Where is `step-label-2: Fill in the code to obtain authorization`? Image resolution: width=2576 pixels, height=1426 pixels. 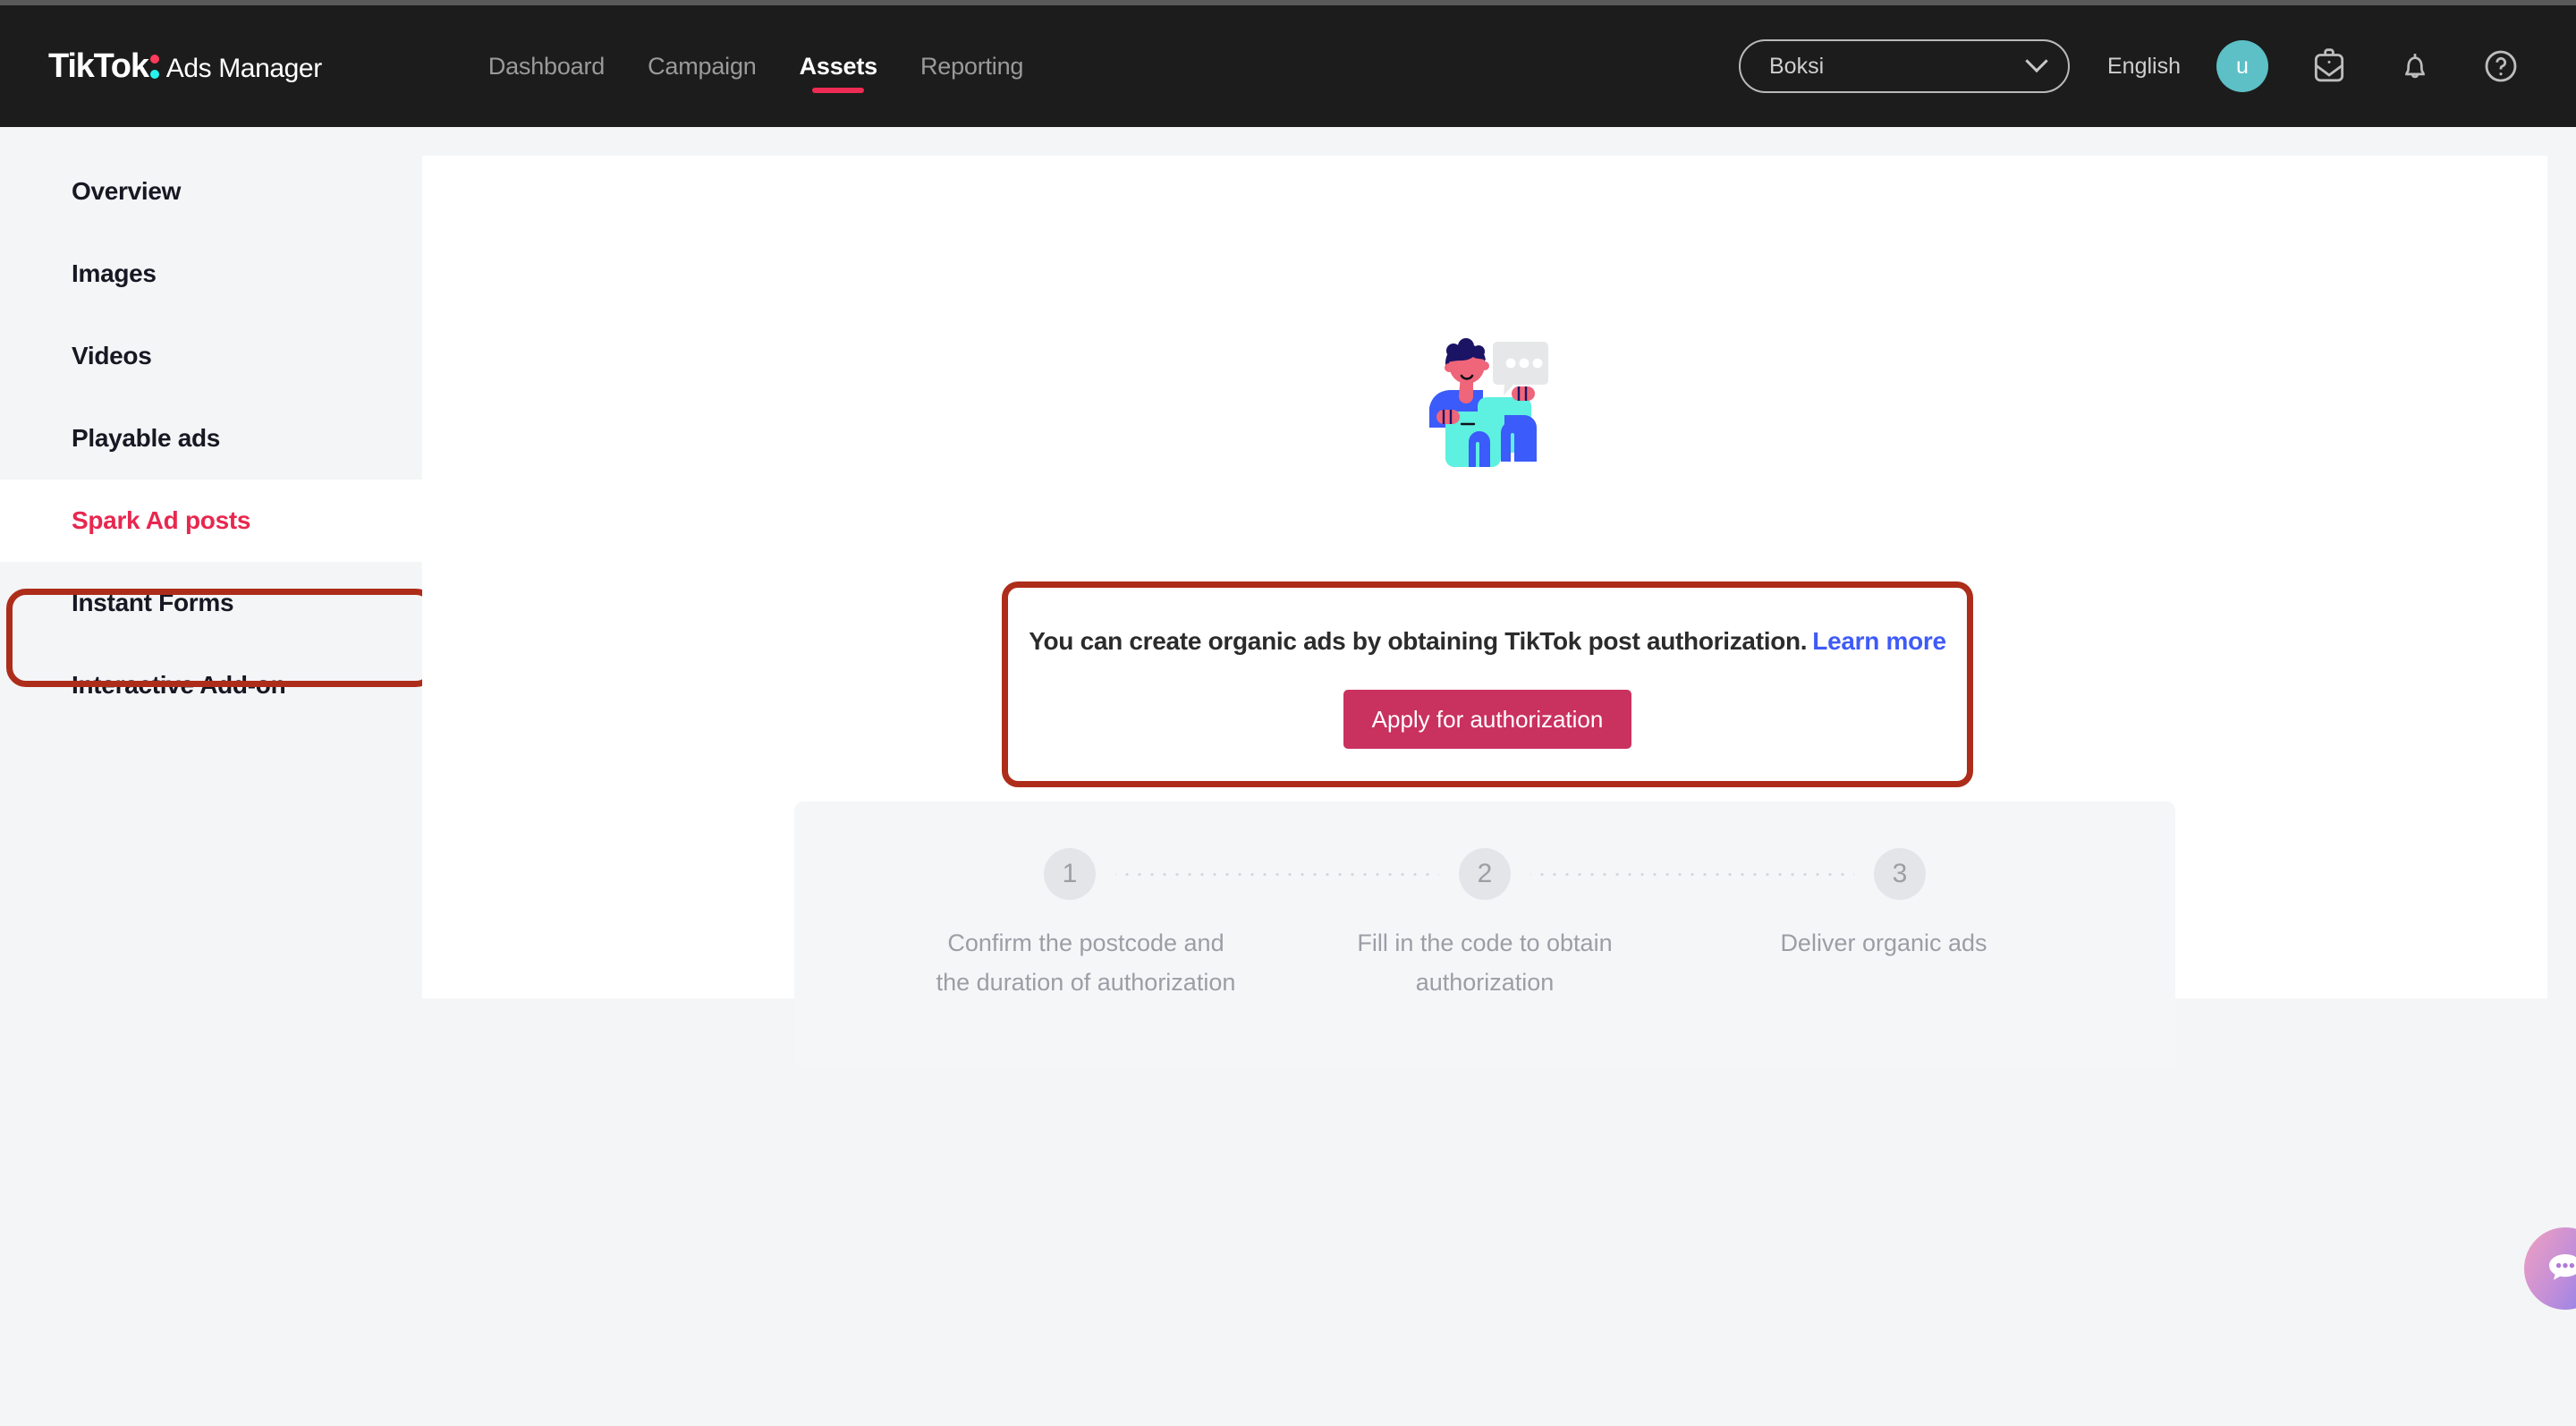
step-label-2: Fill in the code to obtain authorization is located at coordinates (1485, 963).